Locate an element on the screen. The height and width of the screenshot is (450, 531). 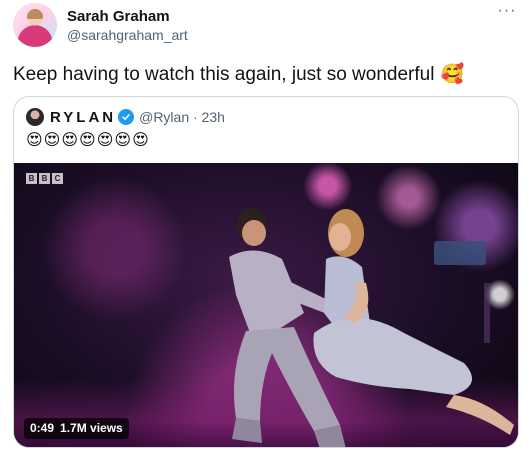
quoted-handle-time: @Rylan · 23h is located at coordinates (182, 117).